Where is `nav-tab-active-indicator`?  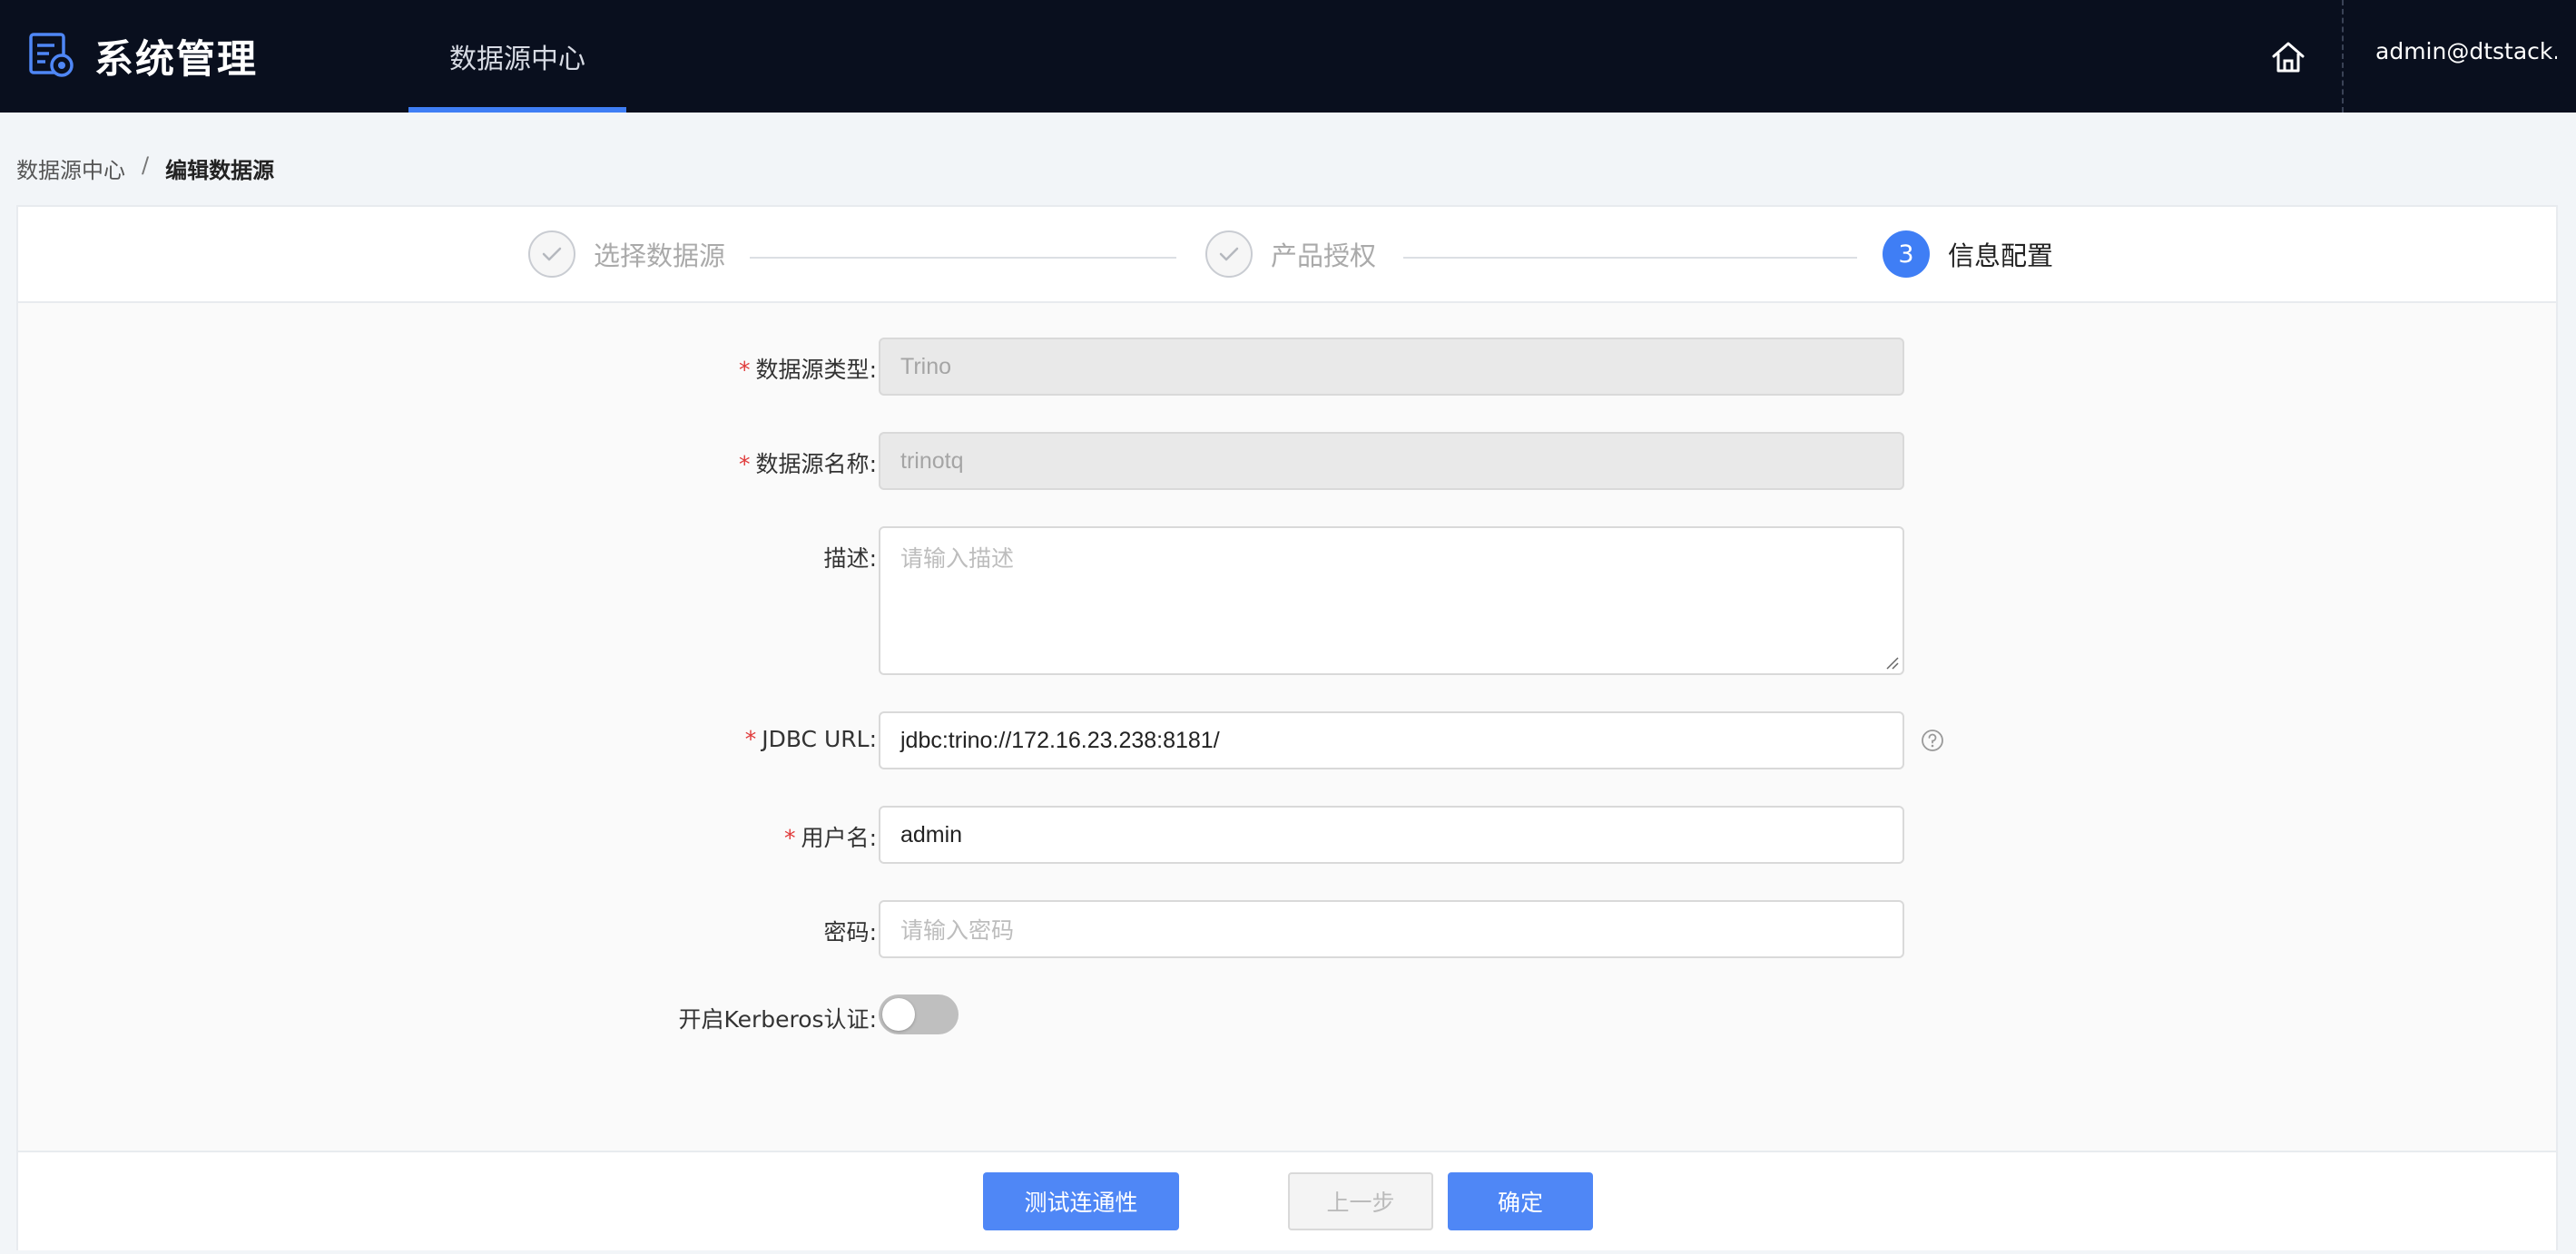 nav-tab-active-indicator is located at coordinates (517, 110).